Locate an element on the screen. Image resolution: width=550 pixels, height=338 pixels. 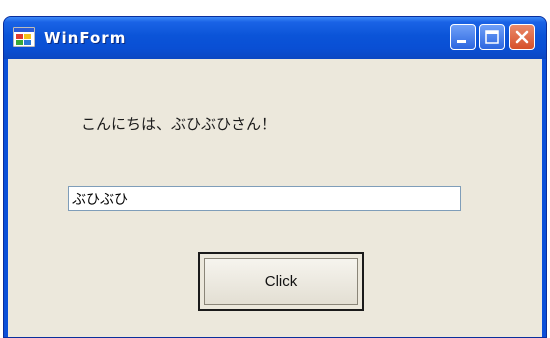
name-textbox is located at coordinates (264, 198).